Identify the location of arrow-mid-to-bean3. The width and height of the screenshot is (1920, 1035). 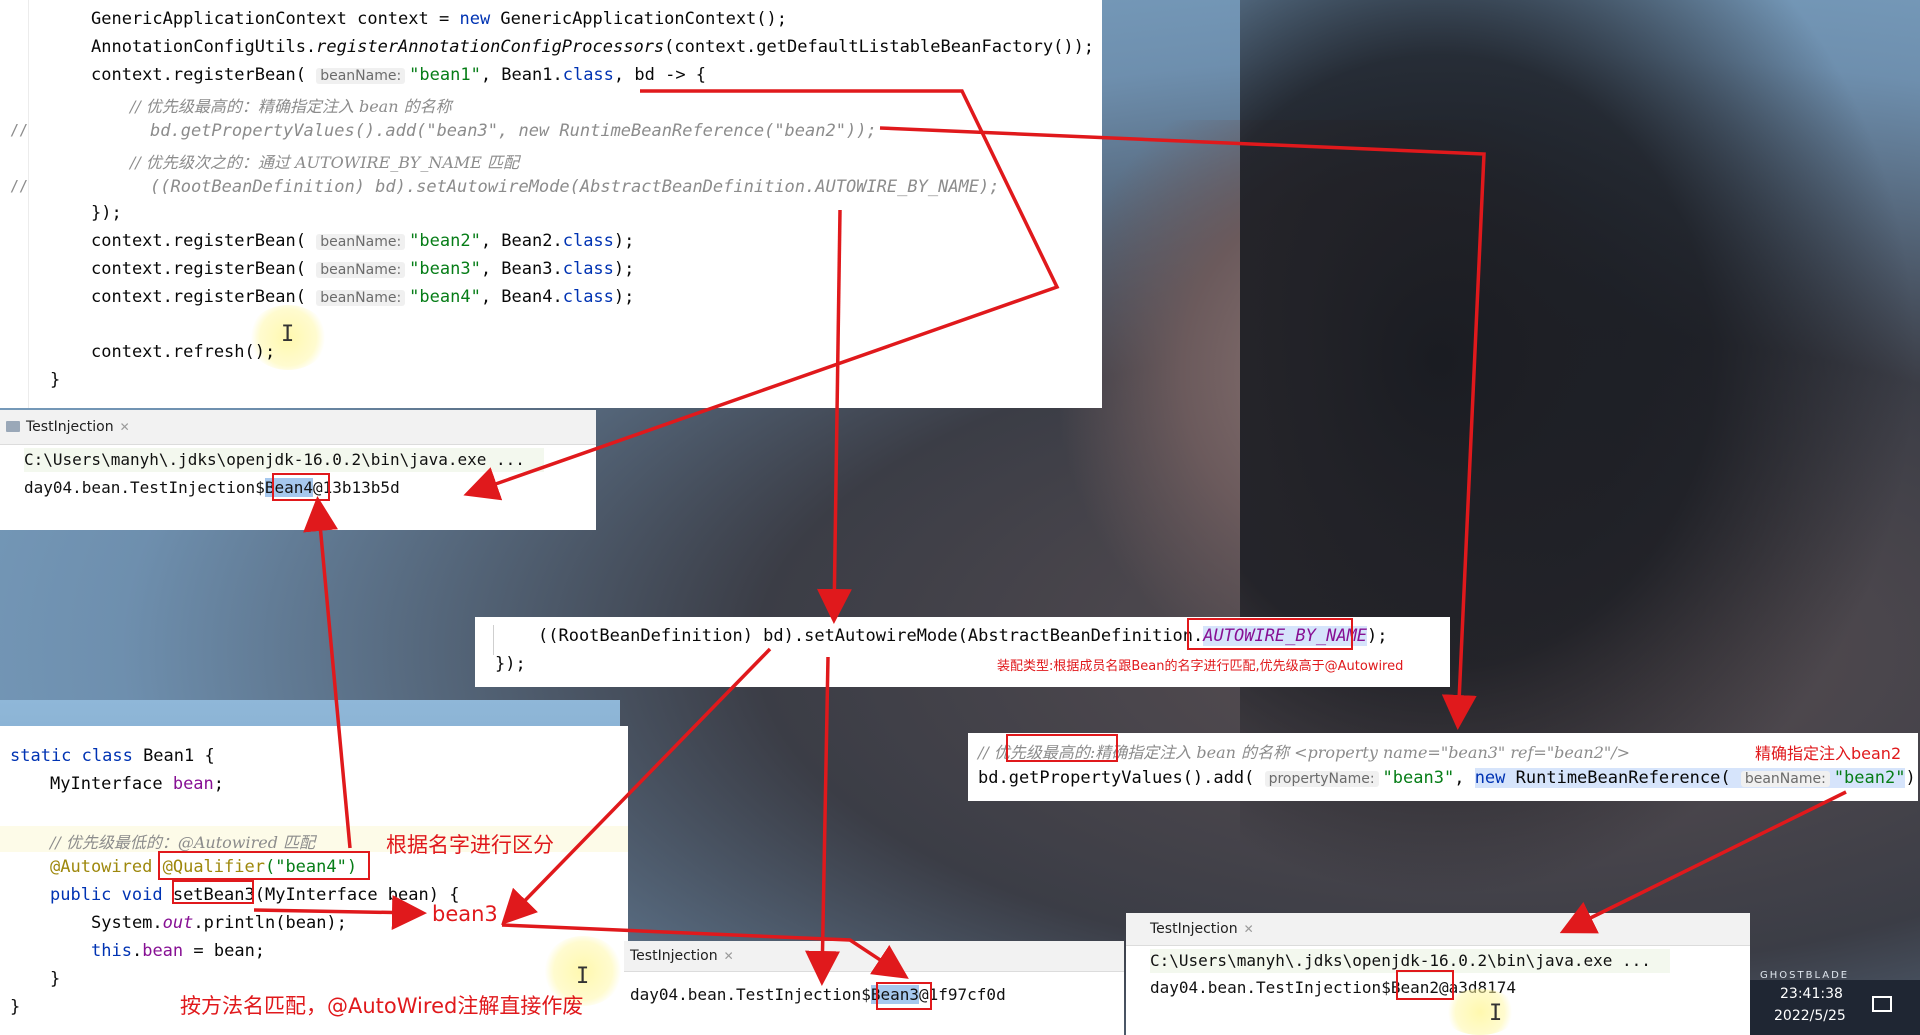
(636, 786).